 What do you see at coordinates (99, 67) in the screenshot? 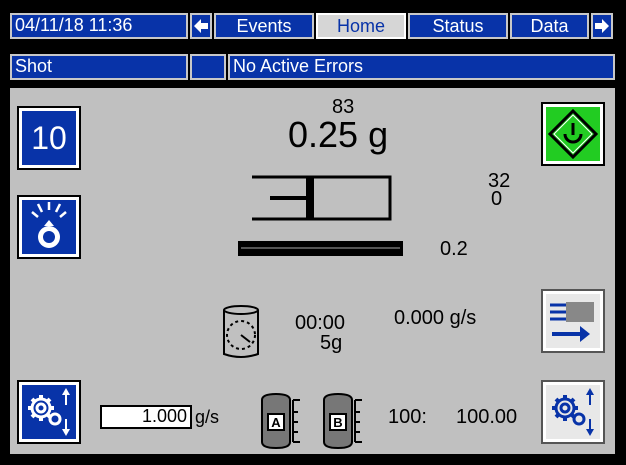
I see `mode-display: Shot` at bounding box center [99, 67].